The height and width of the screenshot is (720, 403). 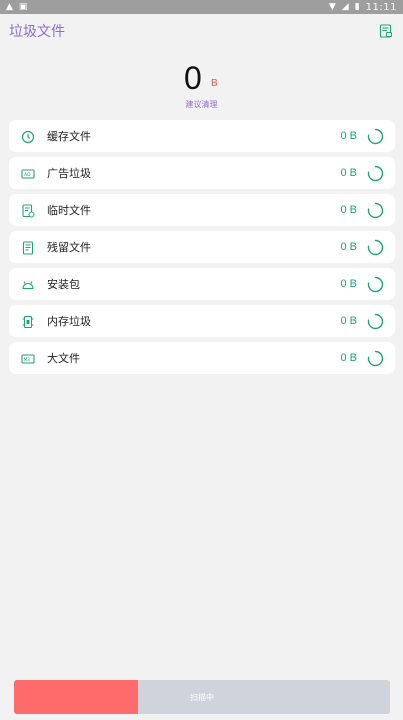 I want to click on svg-text: M3, so click(x=27, y=359).